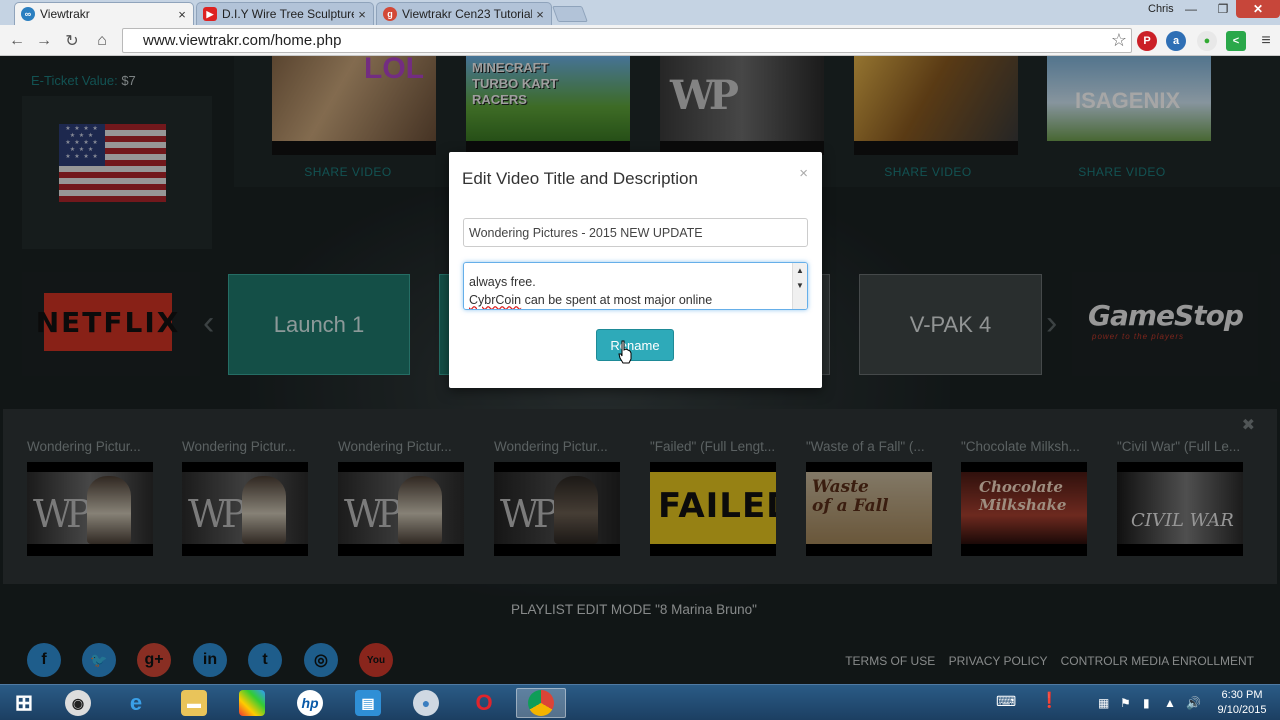 The image size is (1280, 720). Describe the element at coordinates (1006, 701) in the screenshot. I see `keyboard-icon: ⌨` at that location.